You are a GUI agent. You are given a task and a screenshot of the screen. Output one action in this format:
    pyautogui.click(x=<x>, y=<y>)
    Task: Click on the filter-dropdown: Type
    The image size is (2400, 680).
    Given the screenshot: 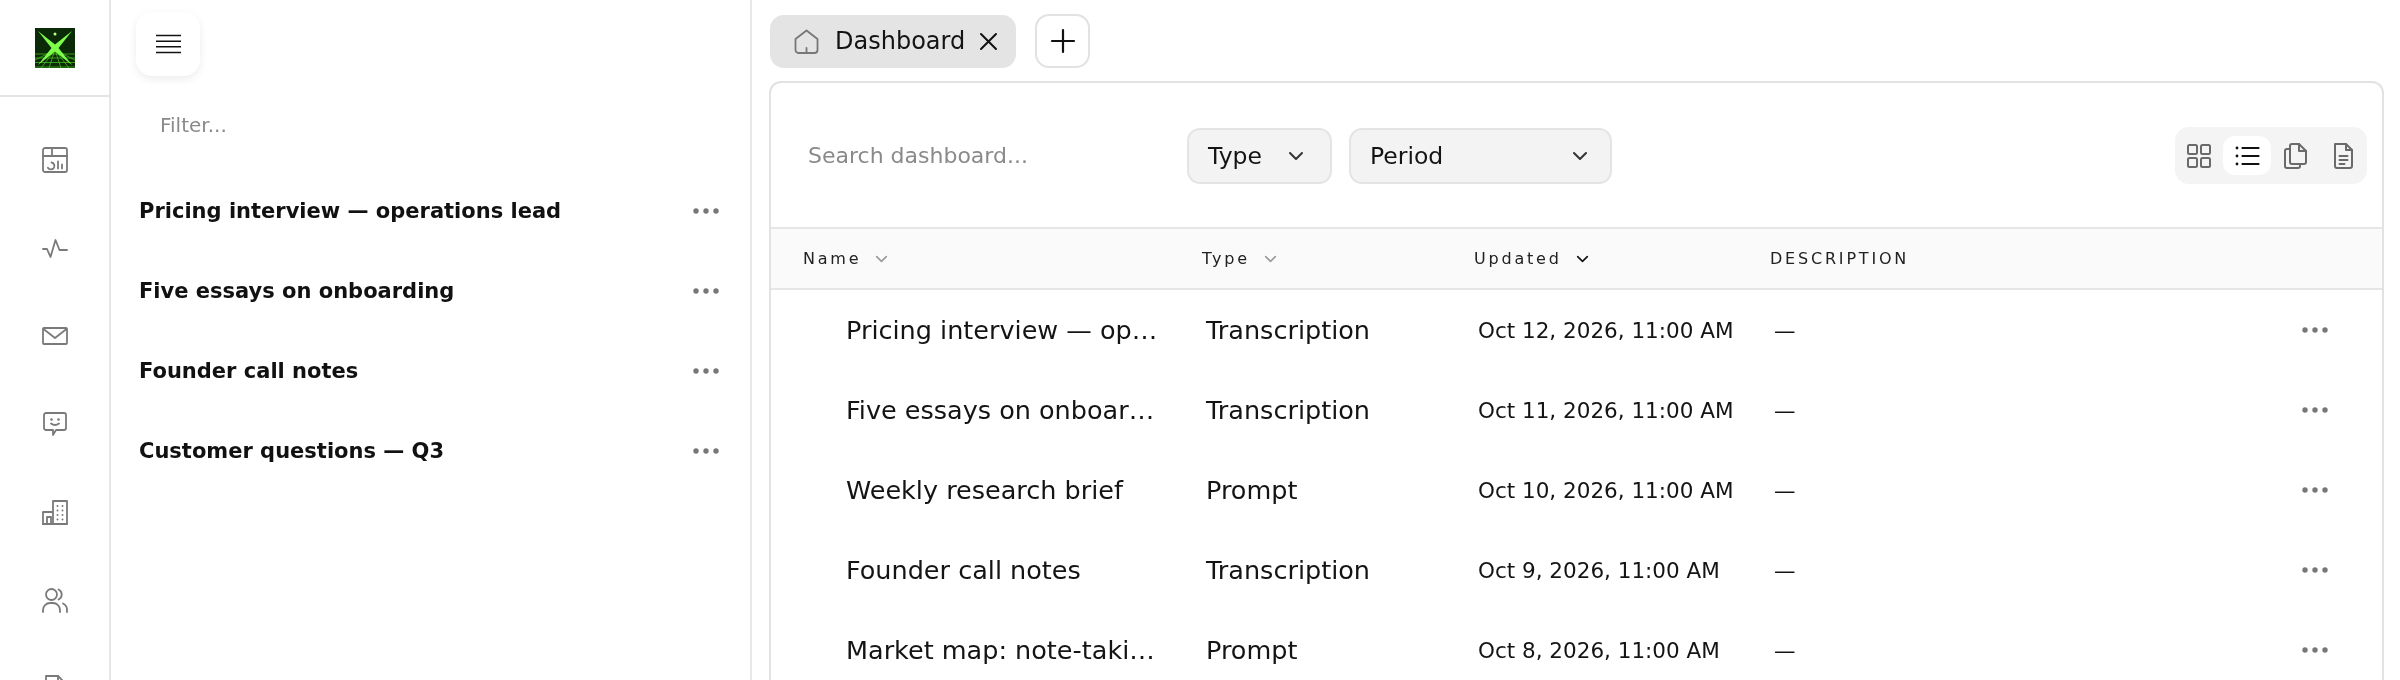 What is the action you would take?
    pyautogui.click(x=1259, y=155)
    